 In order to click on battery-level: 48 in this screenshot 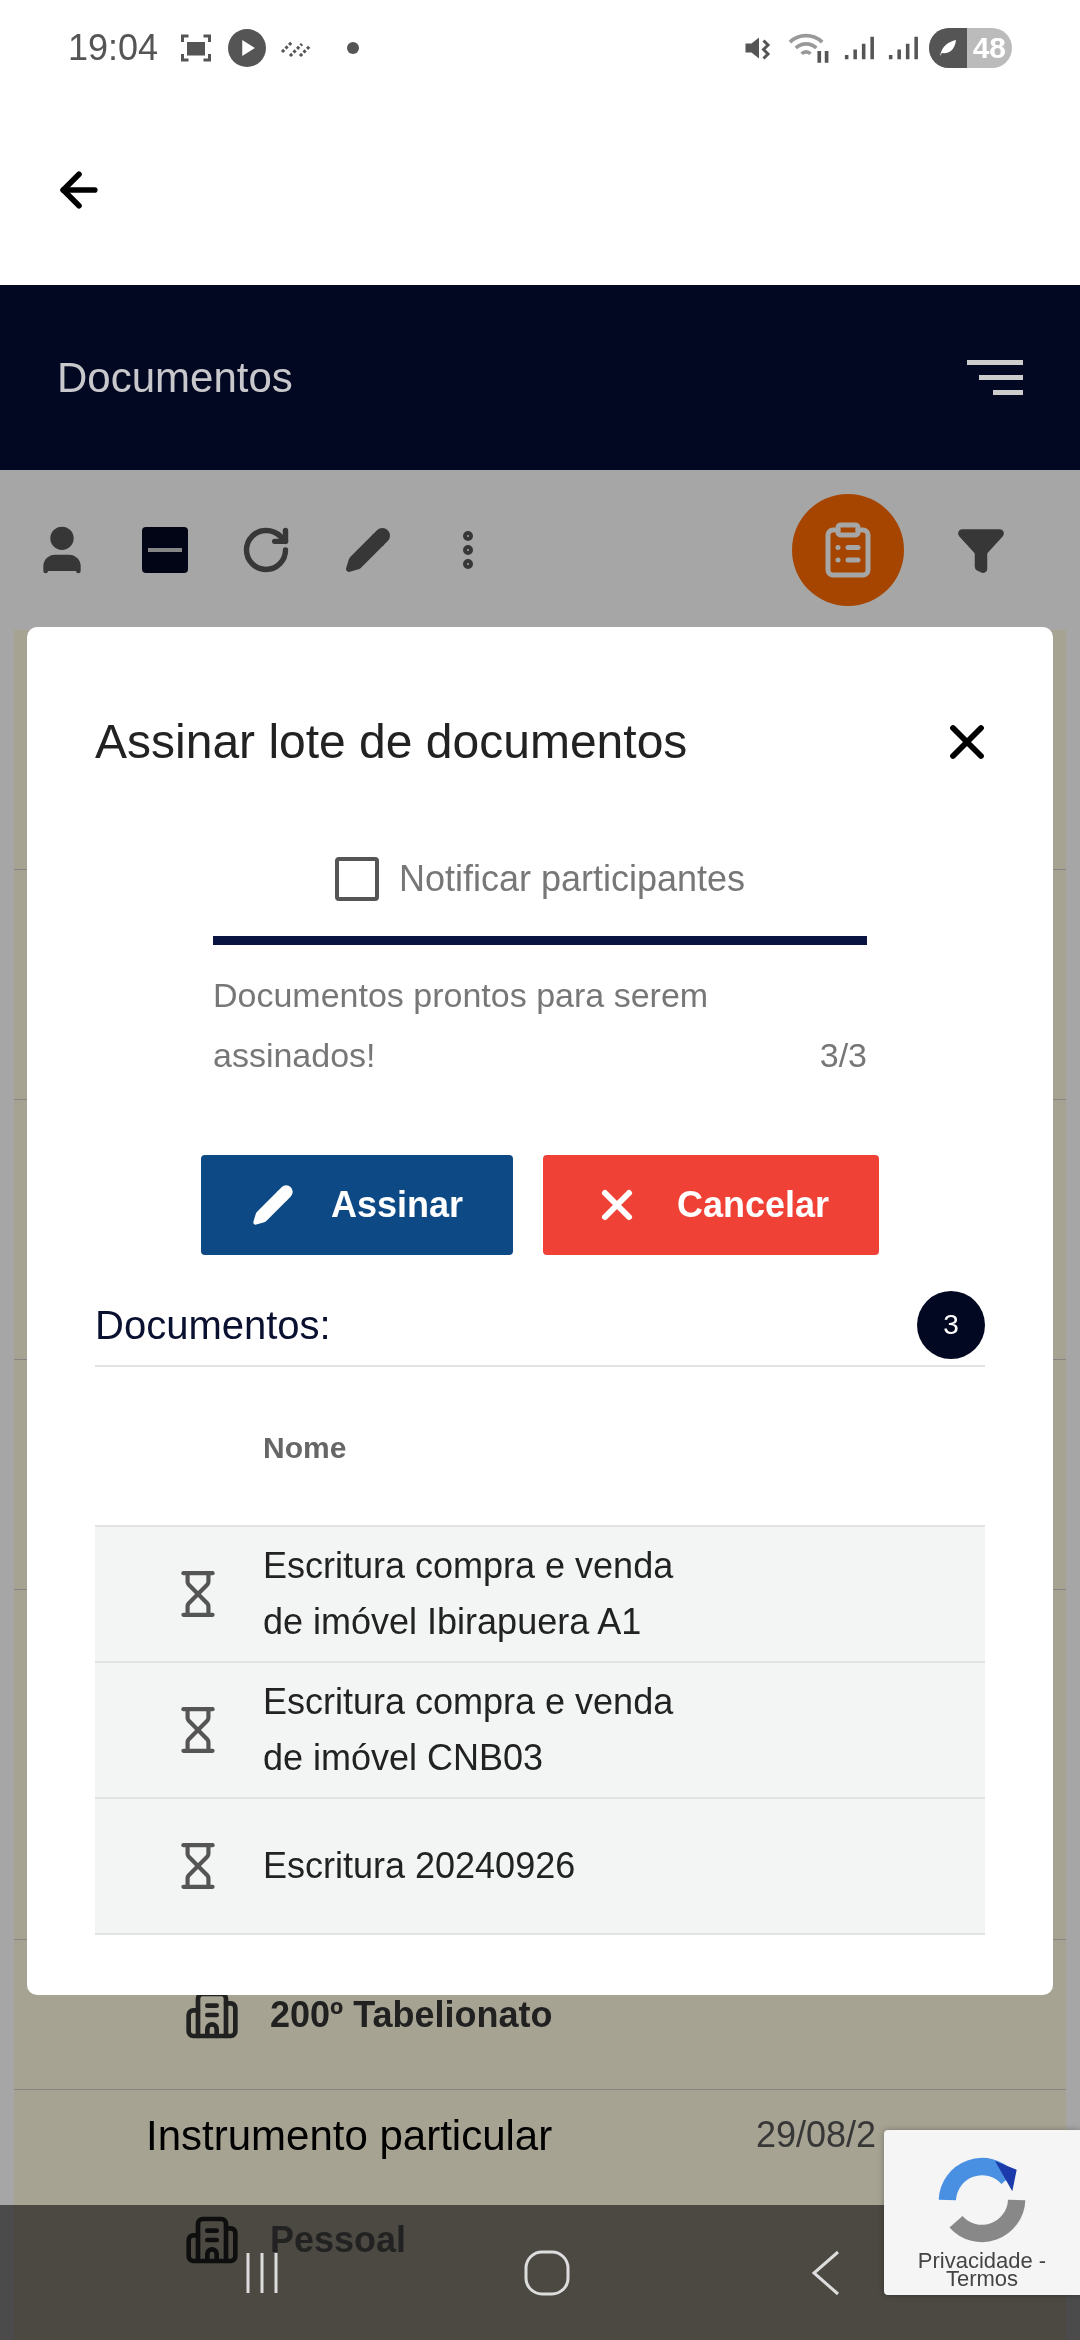, I will do `click(989, 48)`.